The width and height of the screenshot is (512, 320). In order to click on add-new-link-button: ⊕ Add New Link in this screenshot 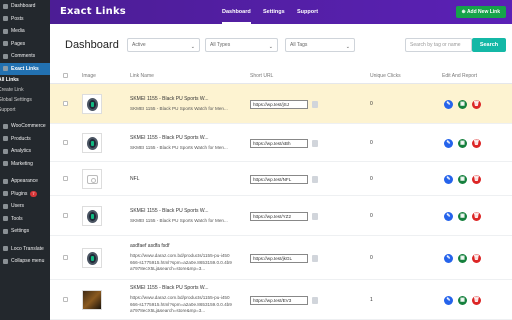, I will do `click(480, 12)`.